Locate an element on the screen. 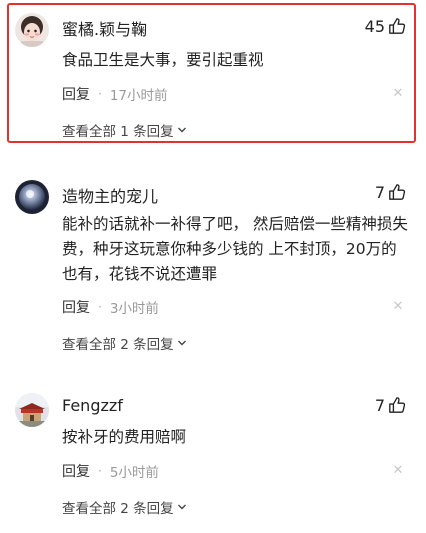 This screenshot has height=533, width=426. comment-meta: 回复 · 3小时前 is located at coordinates (110, 307).